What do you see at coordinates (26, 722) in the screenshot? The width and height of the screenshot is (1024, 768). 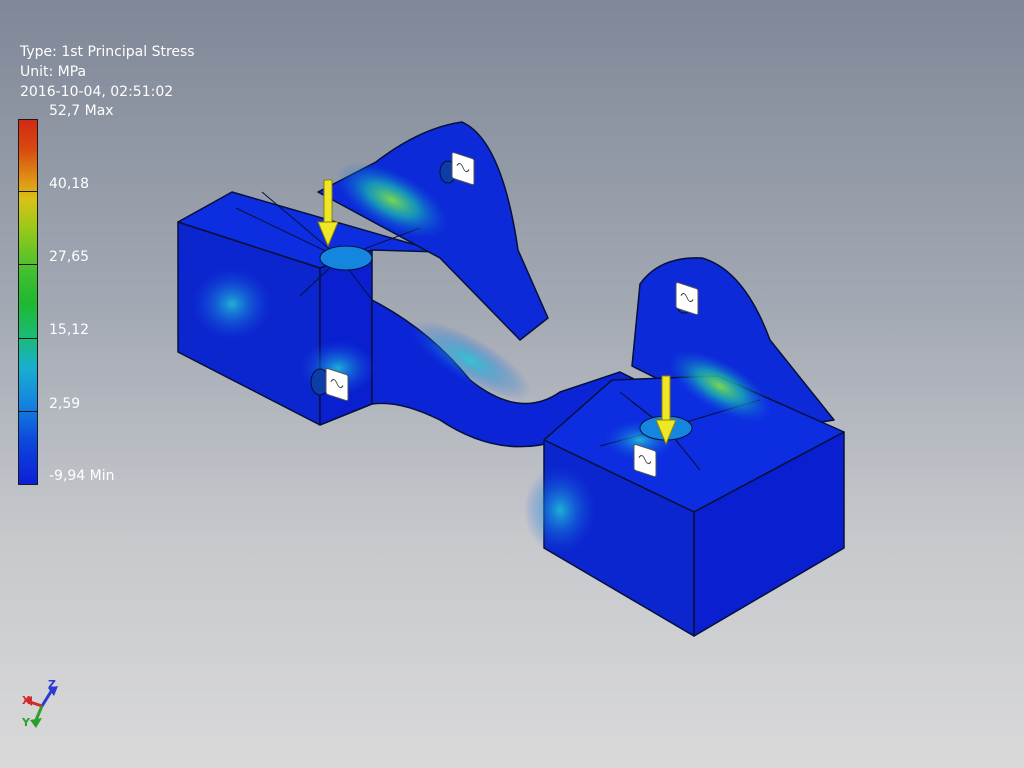 I see `triad-y-label: Y` at bounding box center [26, 722].